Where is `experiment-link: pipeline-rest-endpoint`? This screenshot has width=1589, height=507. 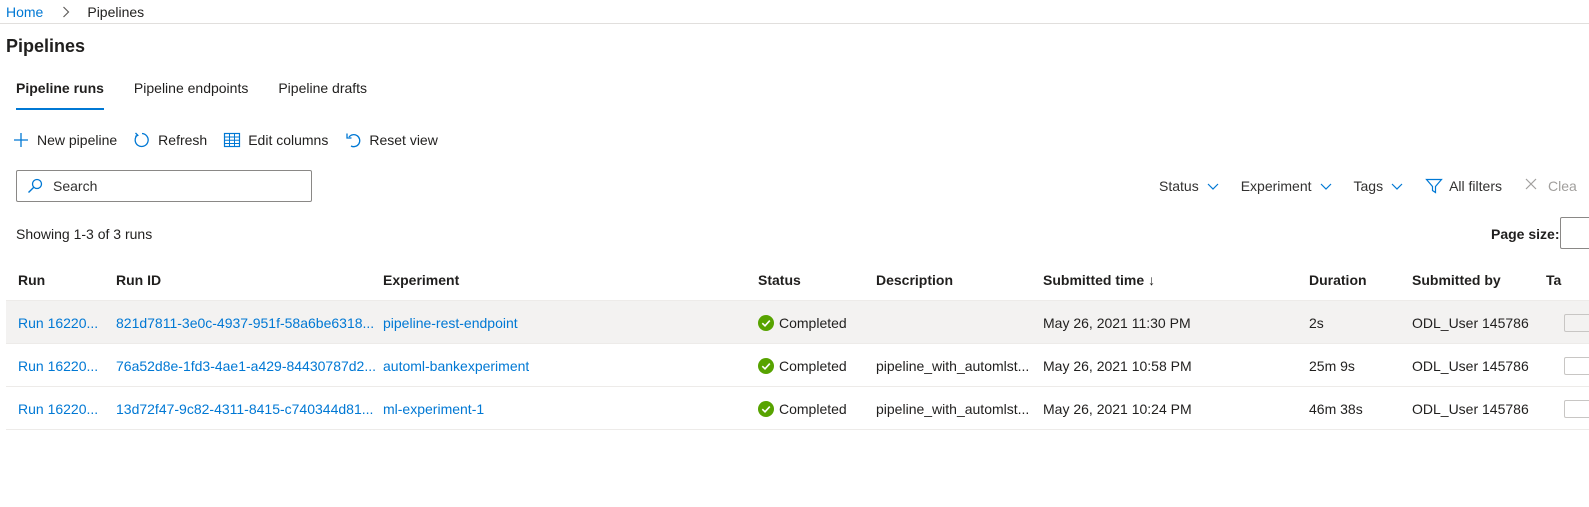
experiment-link: pipeline-rest-endpoint is located at coordinates (450, 323).